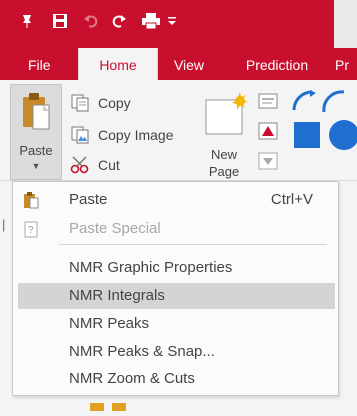 This screenshot has height=416, width=357. What do you see at coordinates (268, 162) in the screenshot?
I see `dropdown-shape-icon` at bounding box center [268, 162].